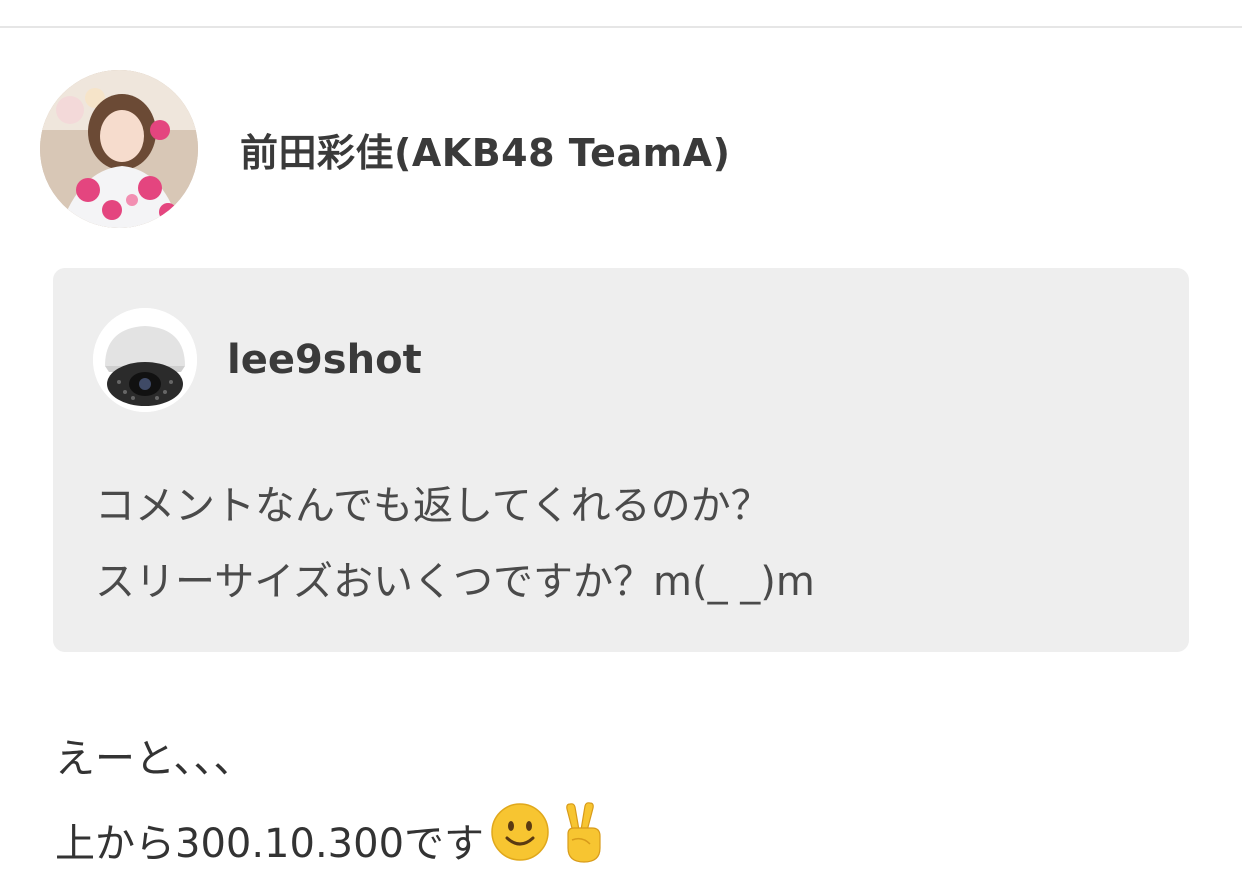 This screenshot has height=892, width=1242. I want to click on slightly-smiling-face-icon, so click(520, 846).